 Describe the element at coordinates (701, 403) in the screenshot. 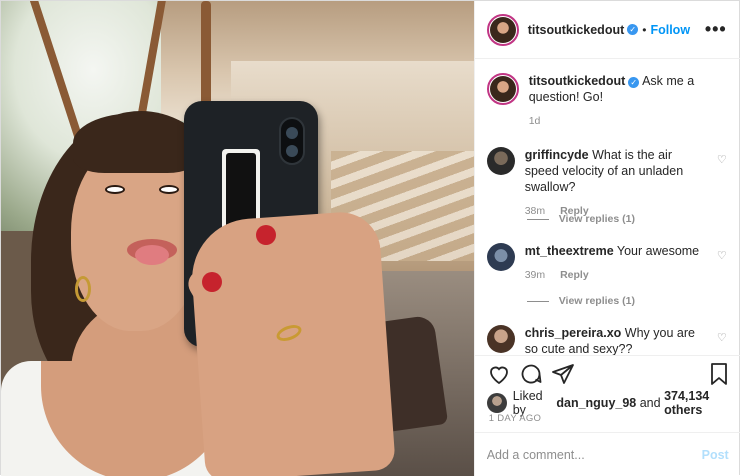

I see `likes-count: 374,134 others` at that location.